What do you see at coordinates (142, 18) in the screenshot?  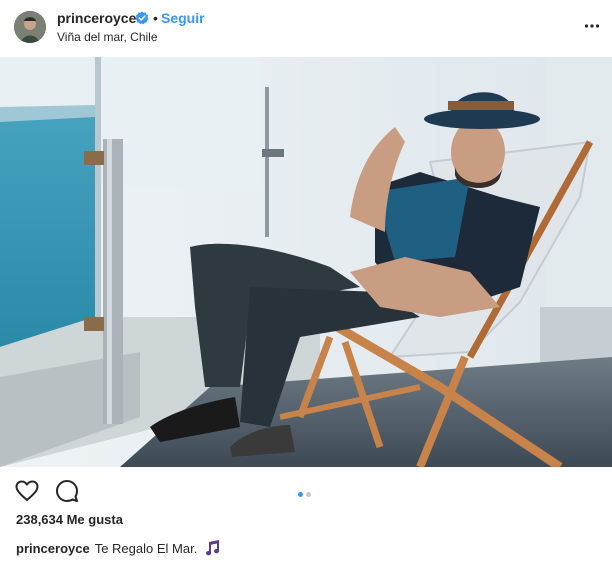 I see `verified-badge-icon` at bounding box center [142, 18].